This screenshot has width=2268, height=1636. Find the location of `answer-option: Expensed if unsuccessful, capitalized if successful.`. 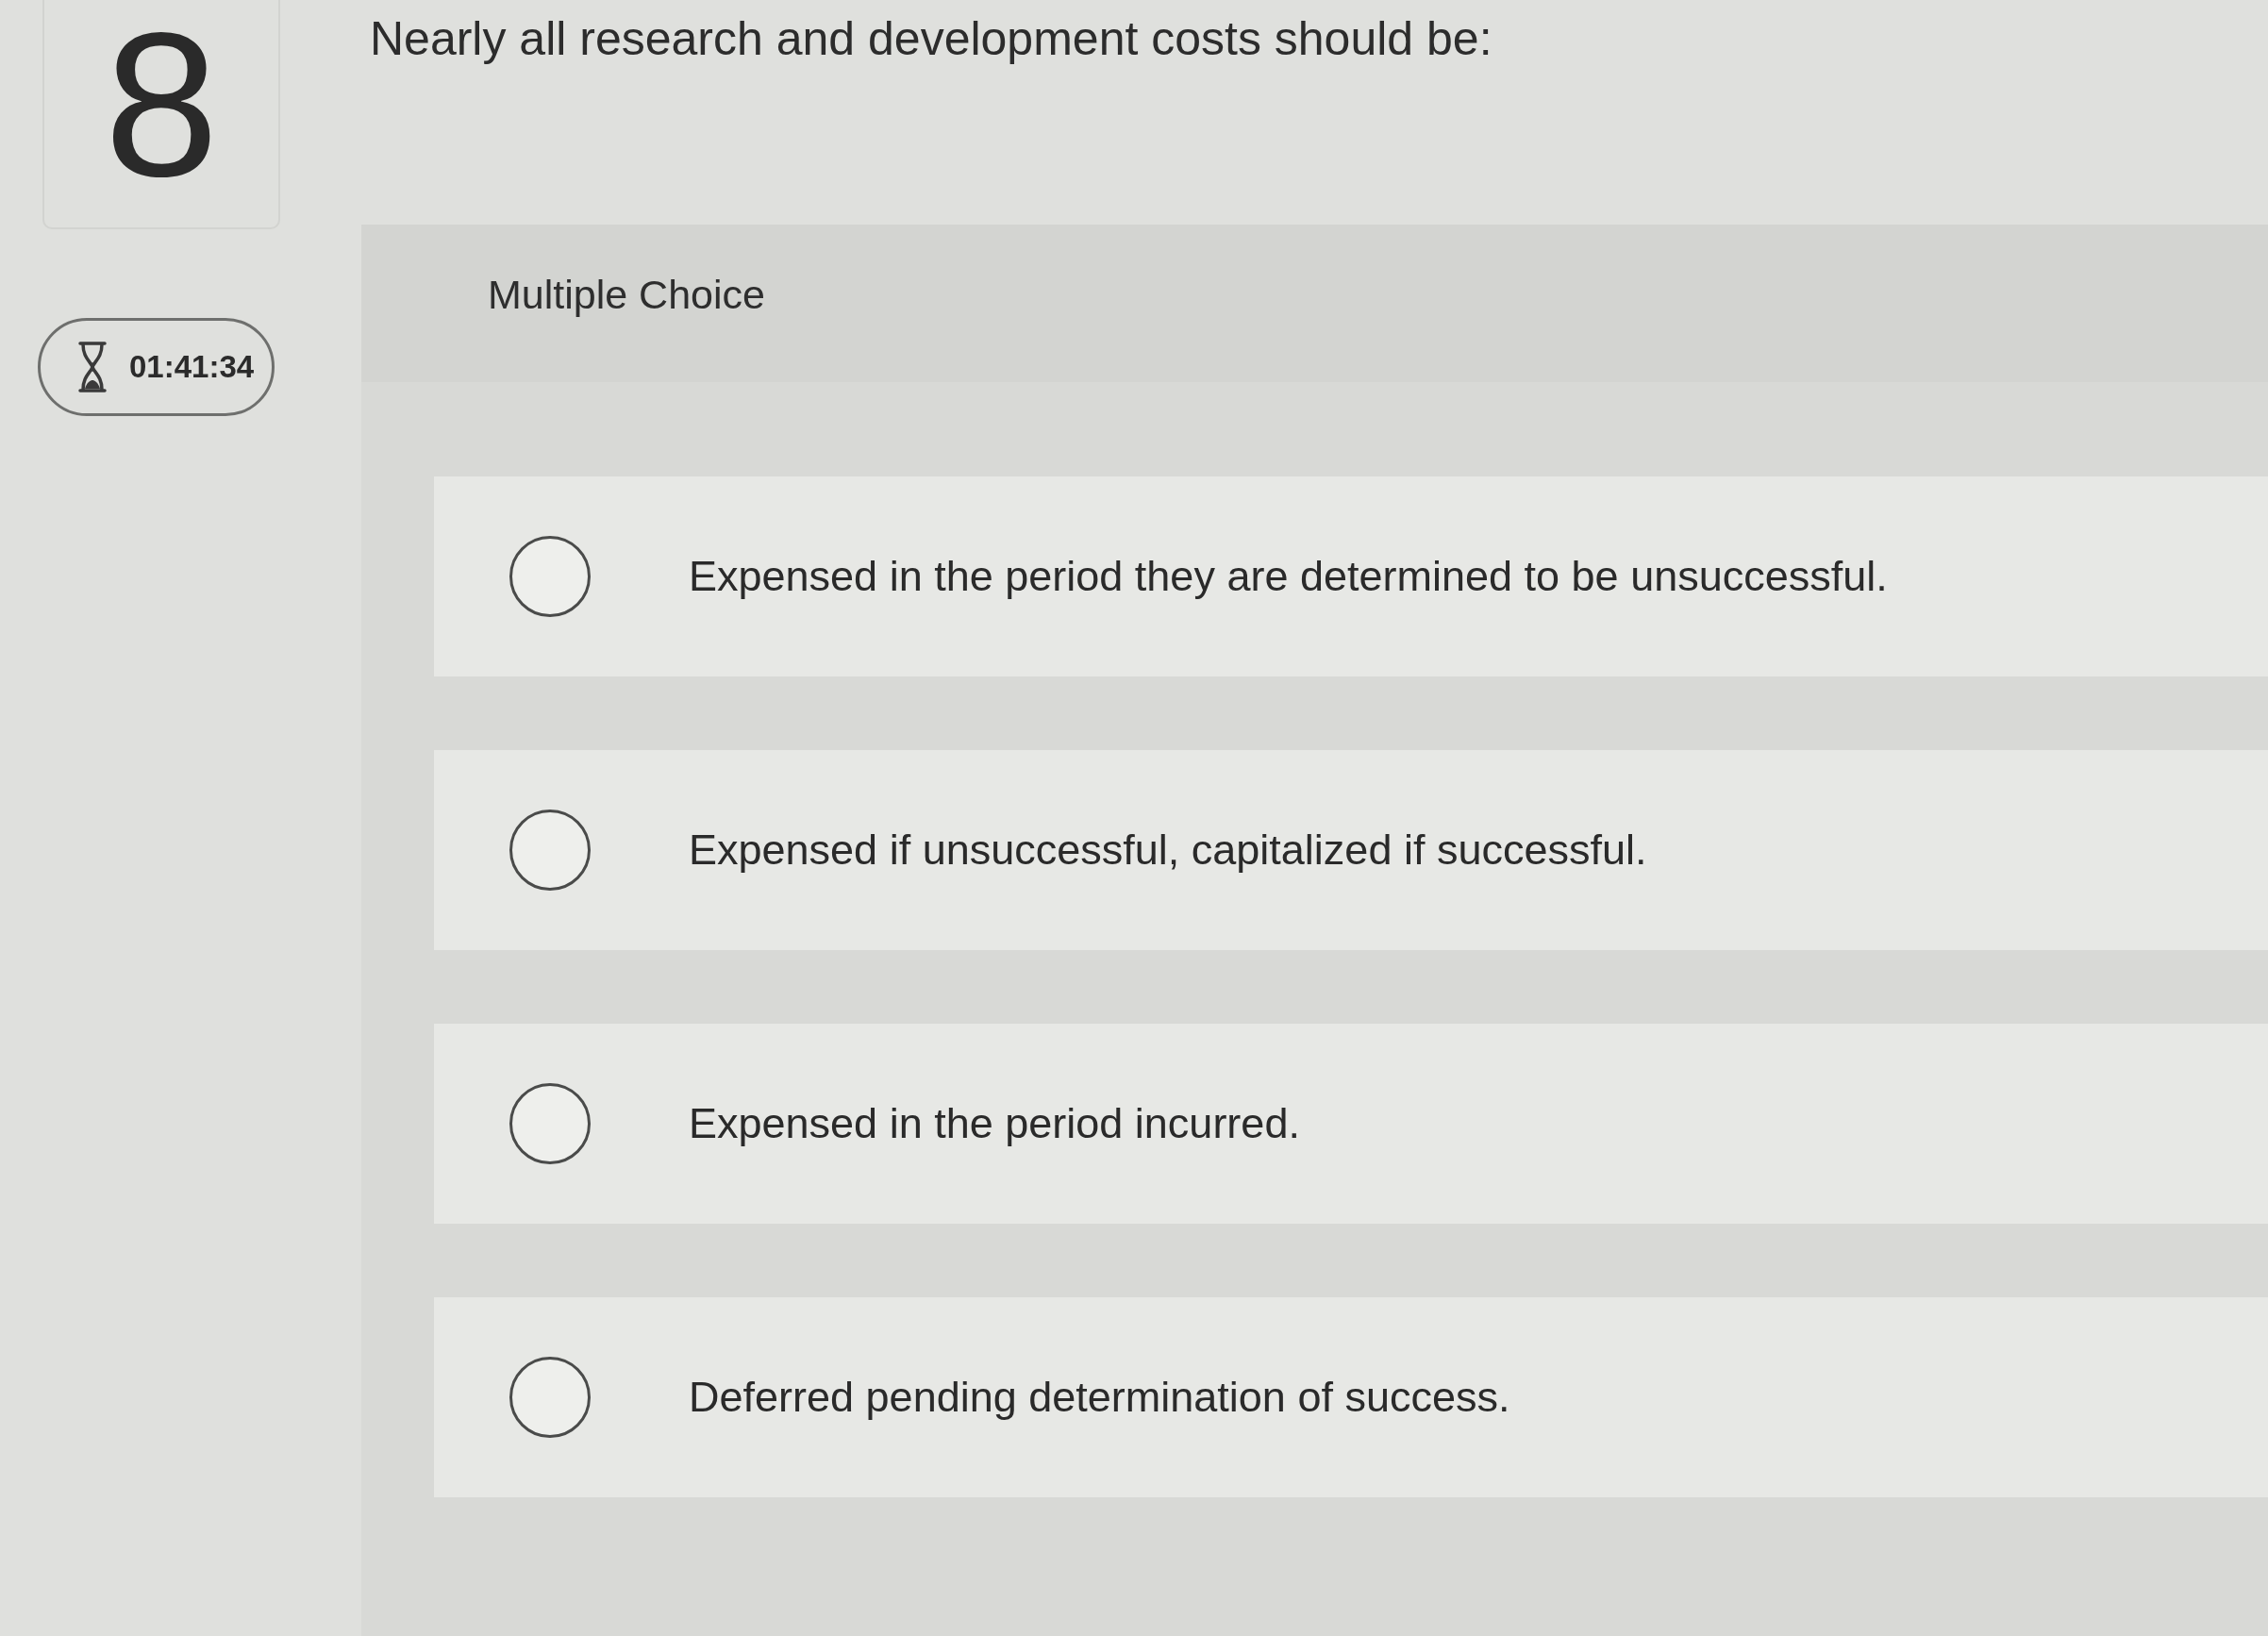

answer-option: Expensed if unsuccessful, capitalized if successful. is located at coordinates (1351, 850).